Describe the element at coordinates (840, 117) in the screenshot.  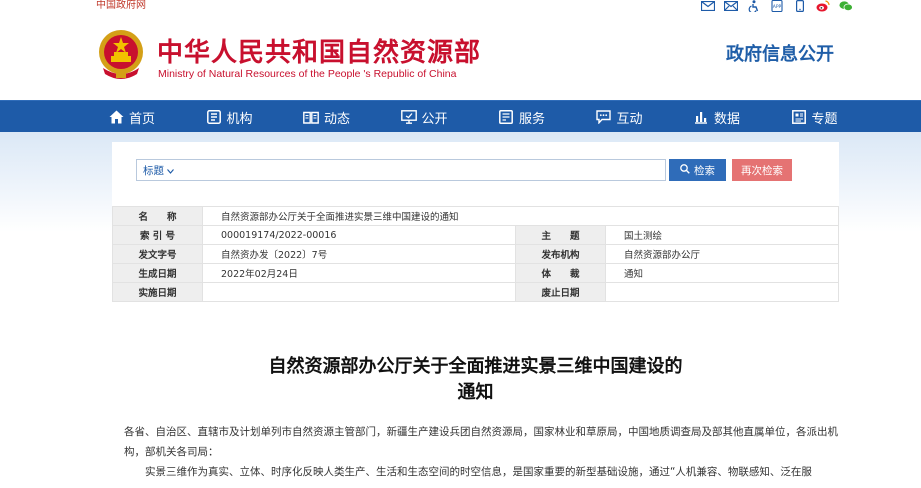
I see `nav-item-topic: 专题` at that location.